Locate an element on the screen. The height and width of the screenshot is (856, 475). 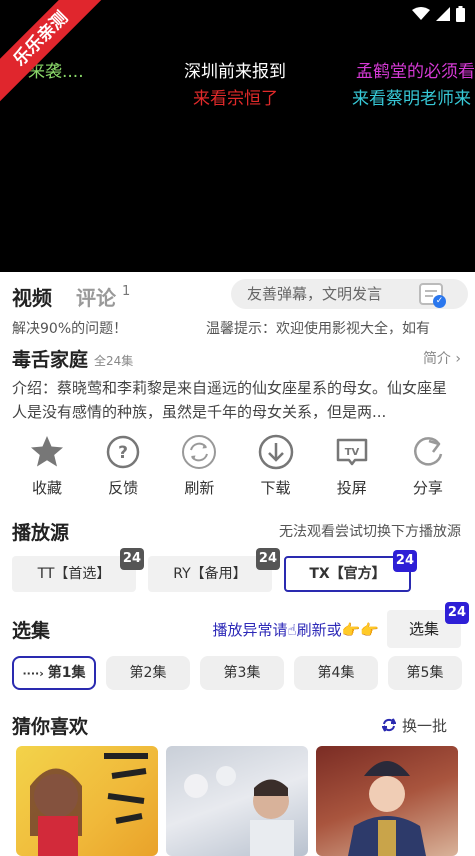
refresh-icon is located at coordinates (199, 452).